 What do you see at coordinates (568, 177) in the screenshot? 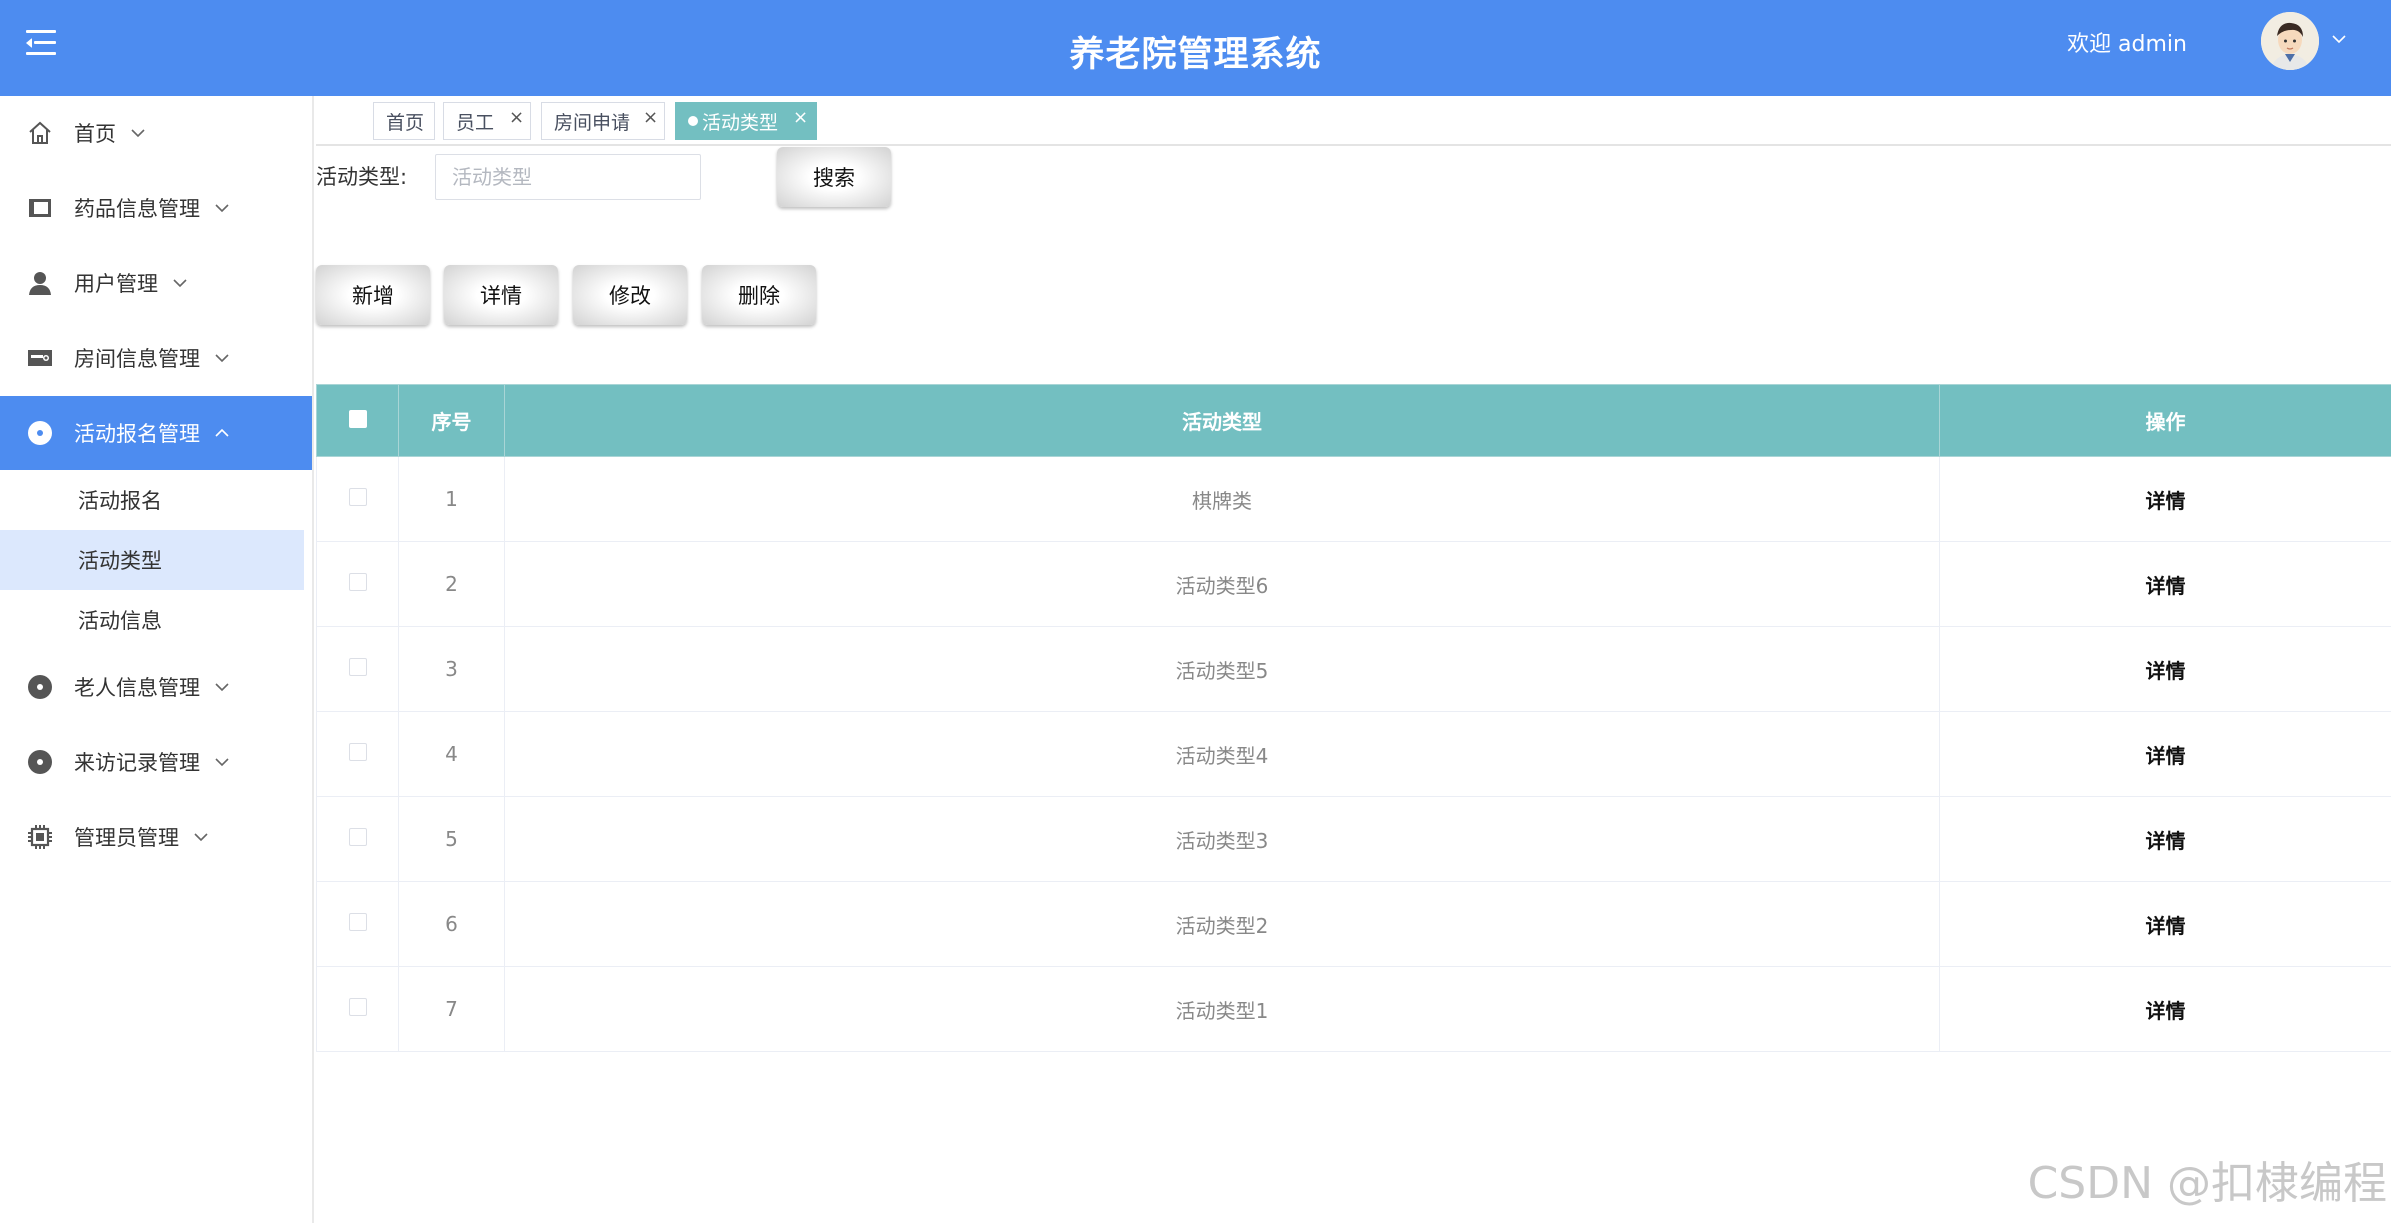
I see `search-input` at bounding box center [568, 177].